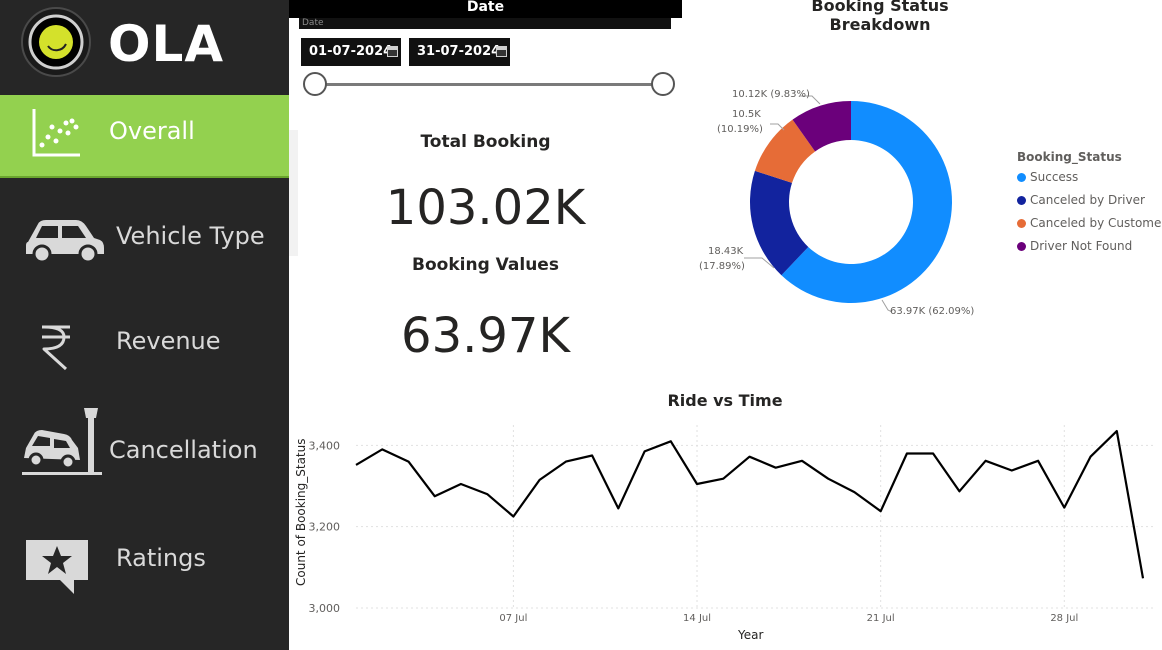 This screenshot has height=650, width=1162. What do you see at coordinates (325, 608) in the screenshot?
I see `y-tick-label: 3,000` at bounding box center [325, 608].